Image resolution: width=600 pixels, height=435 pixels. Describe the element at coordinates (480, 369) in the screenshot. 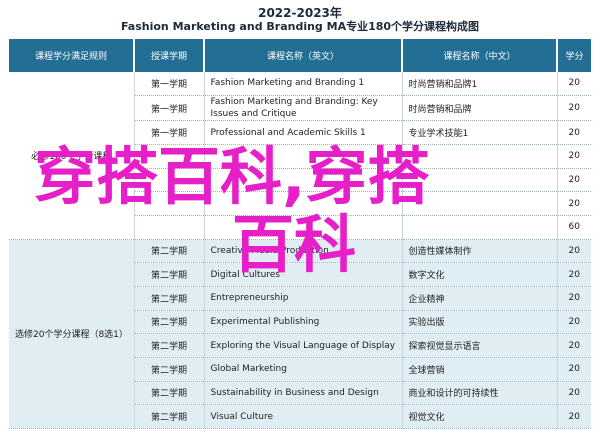

I see `course-name-zh: 全球营销` at that location.